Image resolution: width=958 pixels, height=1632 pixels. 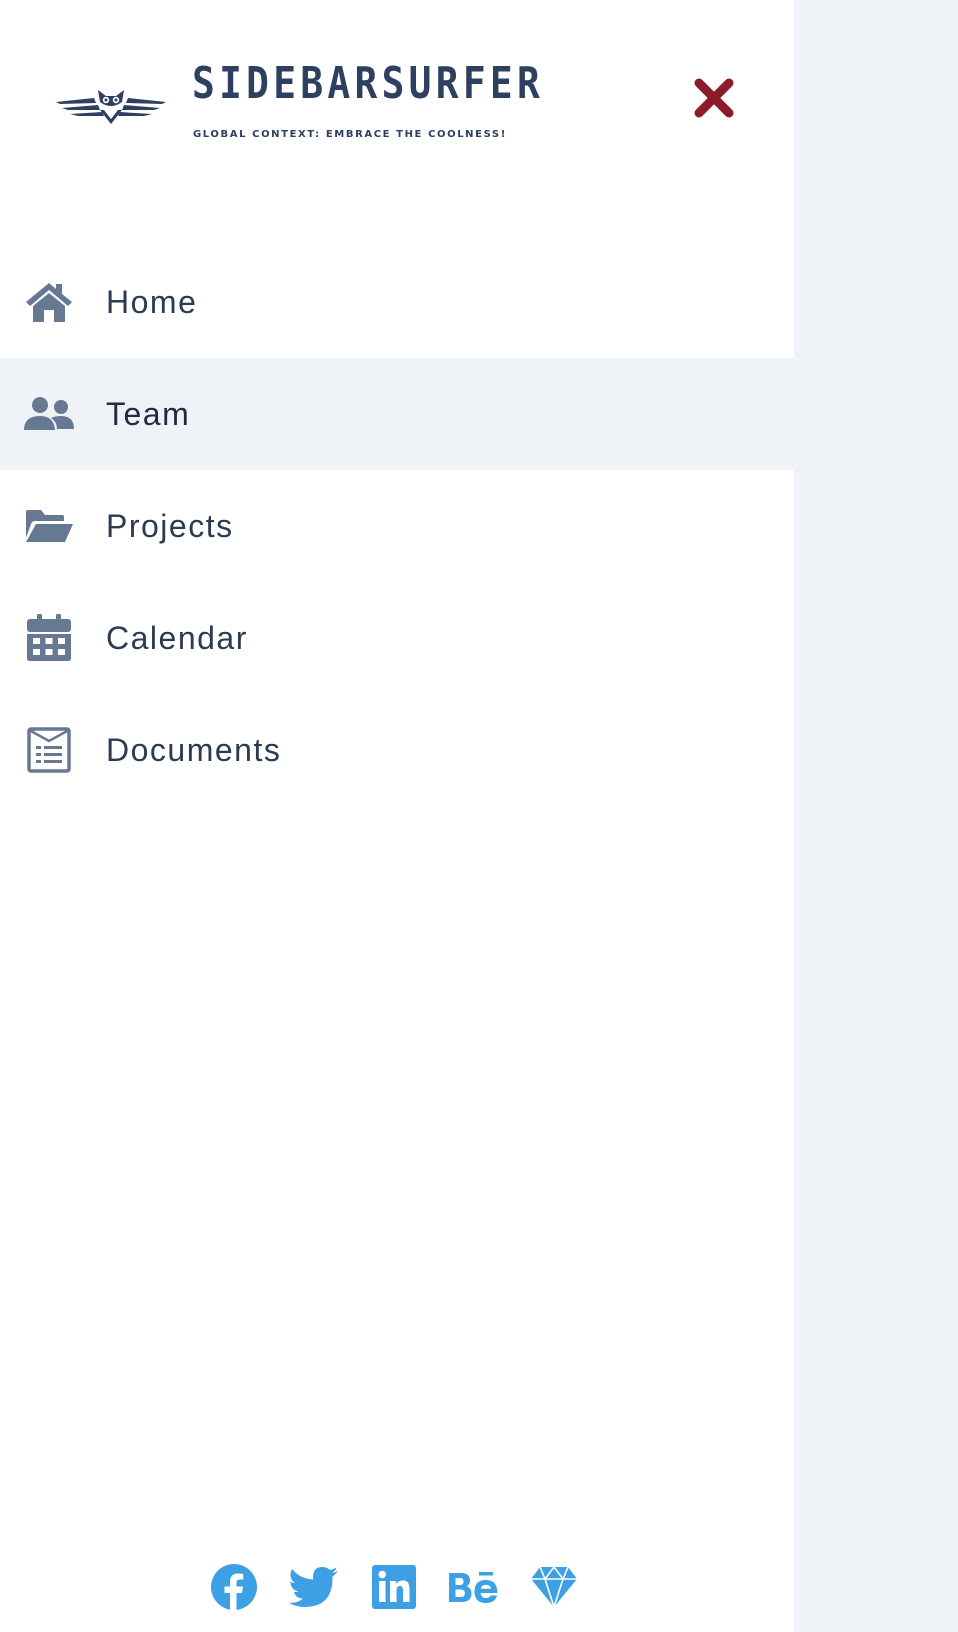 What do you see at coordinates (397, 414) in the screenshot?
I see `sidebar-item-team: Team` at bounding box center [397, 414].